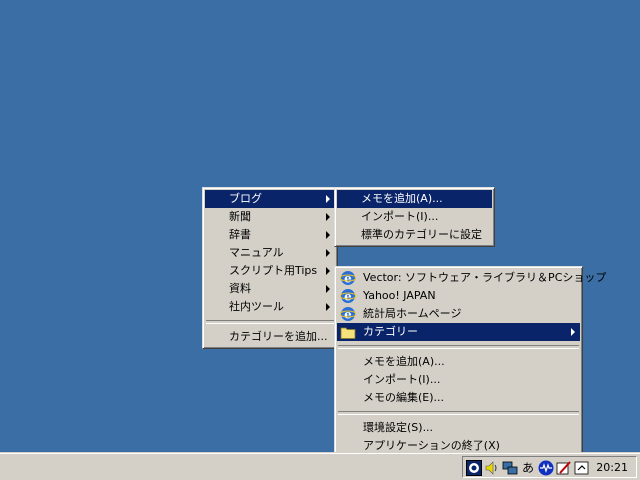 The height and width of the screenshot is (480, 640). I want to click on menu-item-label: 辞書, so click(240, 234).